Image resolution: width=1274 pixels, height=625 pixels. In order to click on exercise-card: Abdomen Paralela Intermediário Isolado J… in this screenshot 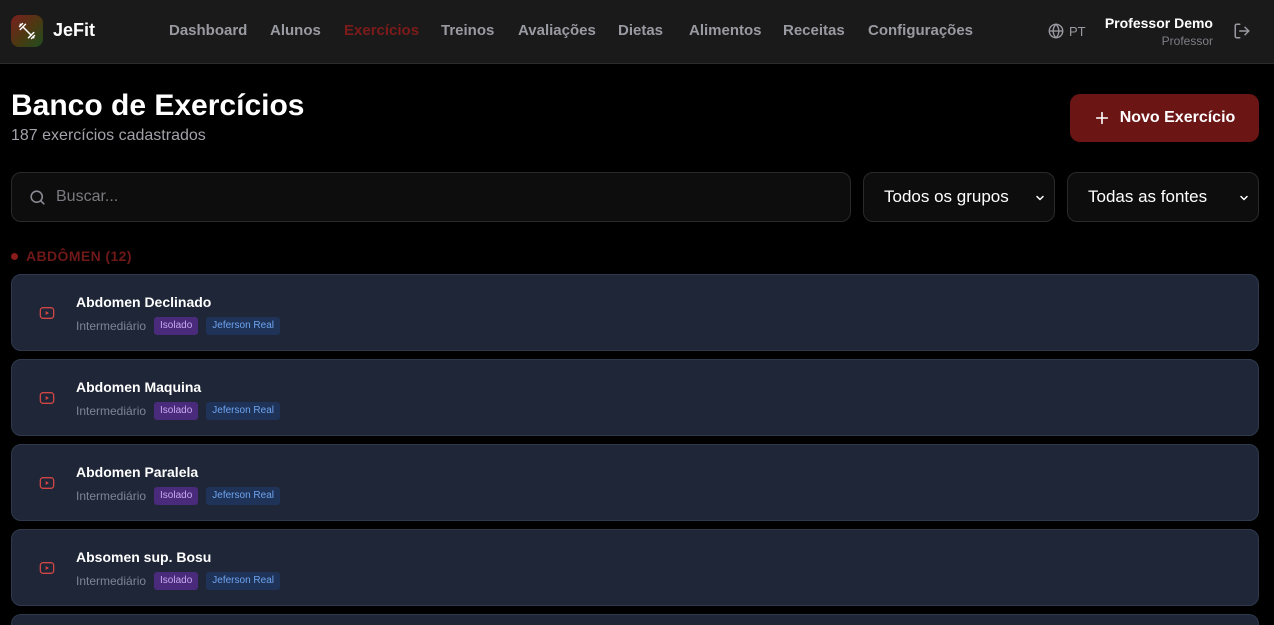, I will do `click(635, 482)`.